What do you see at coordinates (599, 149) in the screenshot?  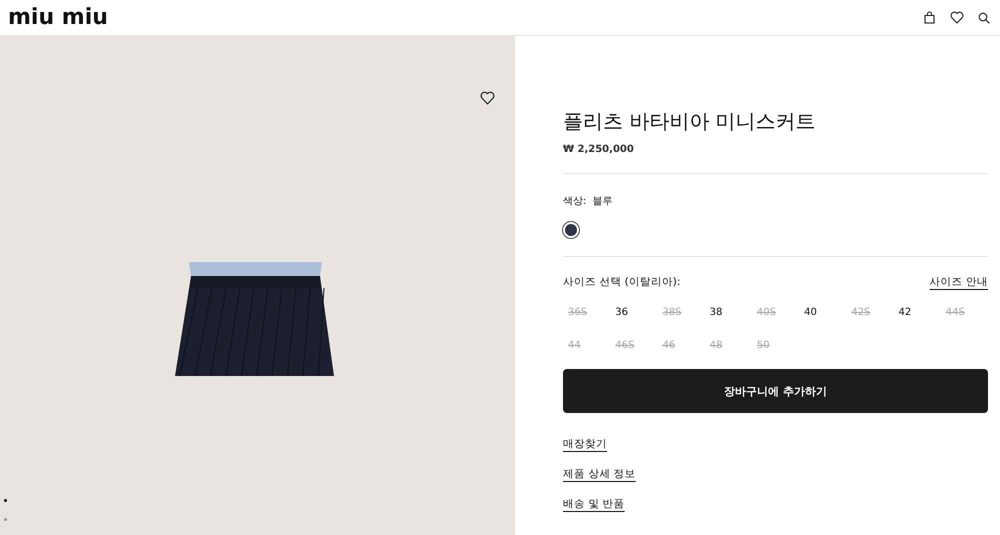 I see `product-price: ₩ 2,250,000` at bounding box center [599, 149].